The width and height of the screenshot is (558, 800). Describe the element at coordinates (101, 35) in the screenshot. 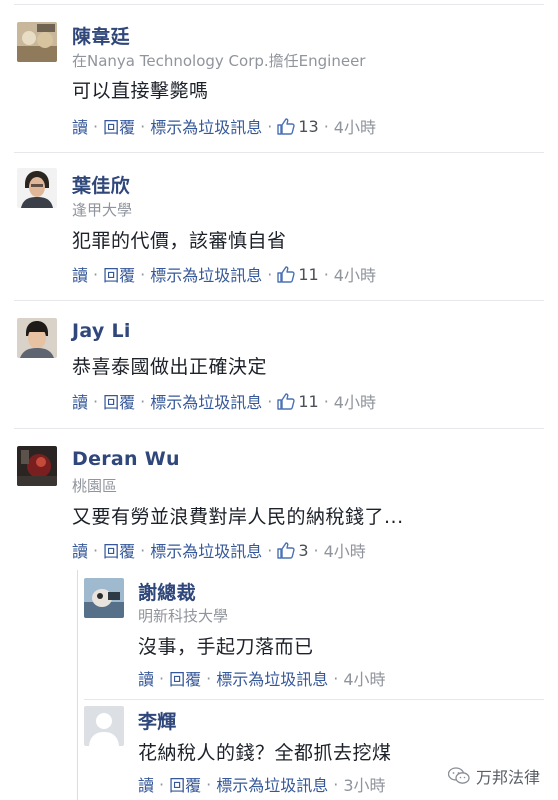

I see `author-name: 陳韋廷` at that location.